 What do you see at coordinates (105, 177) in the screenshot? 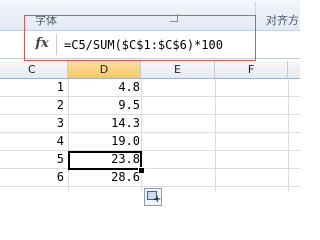
I see `cell-d6: 28.6` at bounding box center [105, 177].